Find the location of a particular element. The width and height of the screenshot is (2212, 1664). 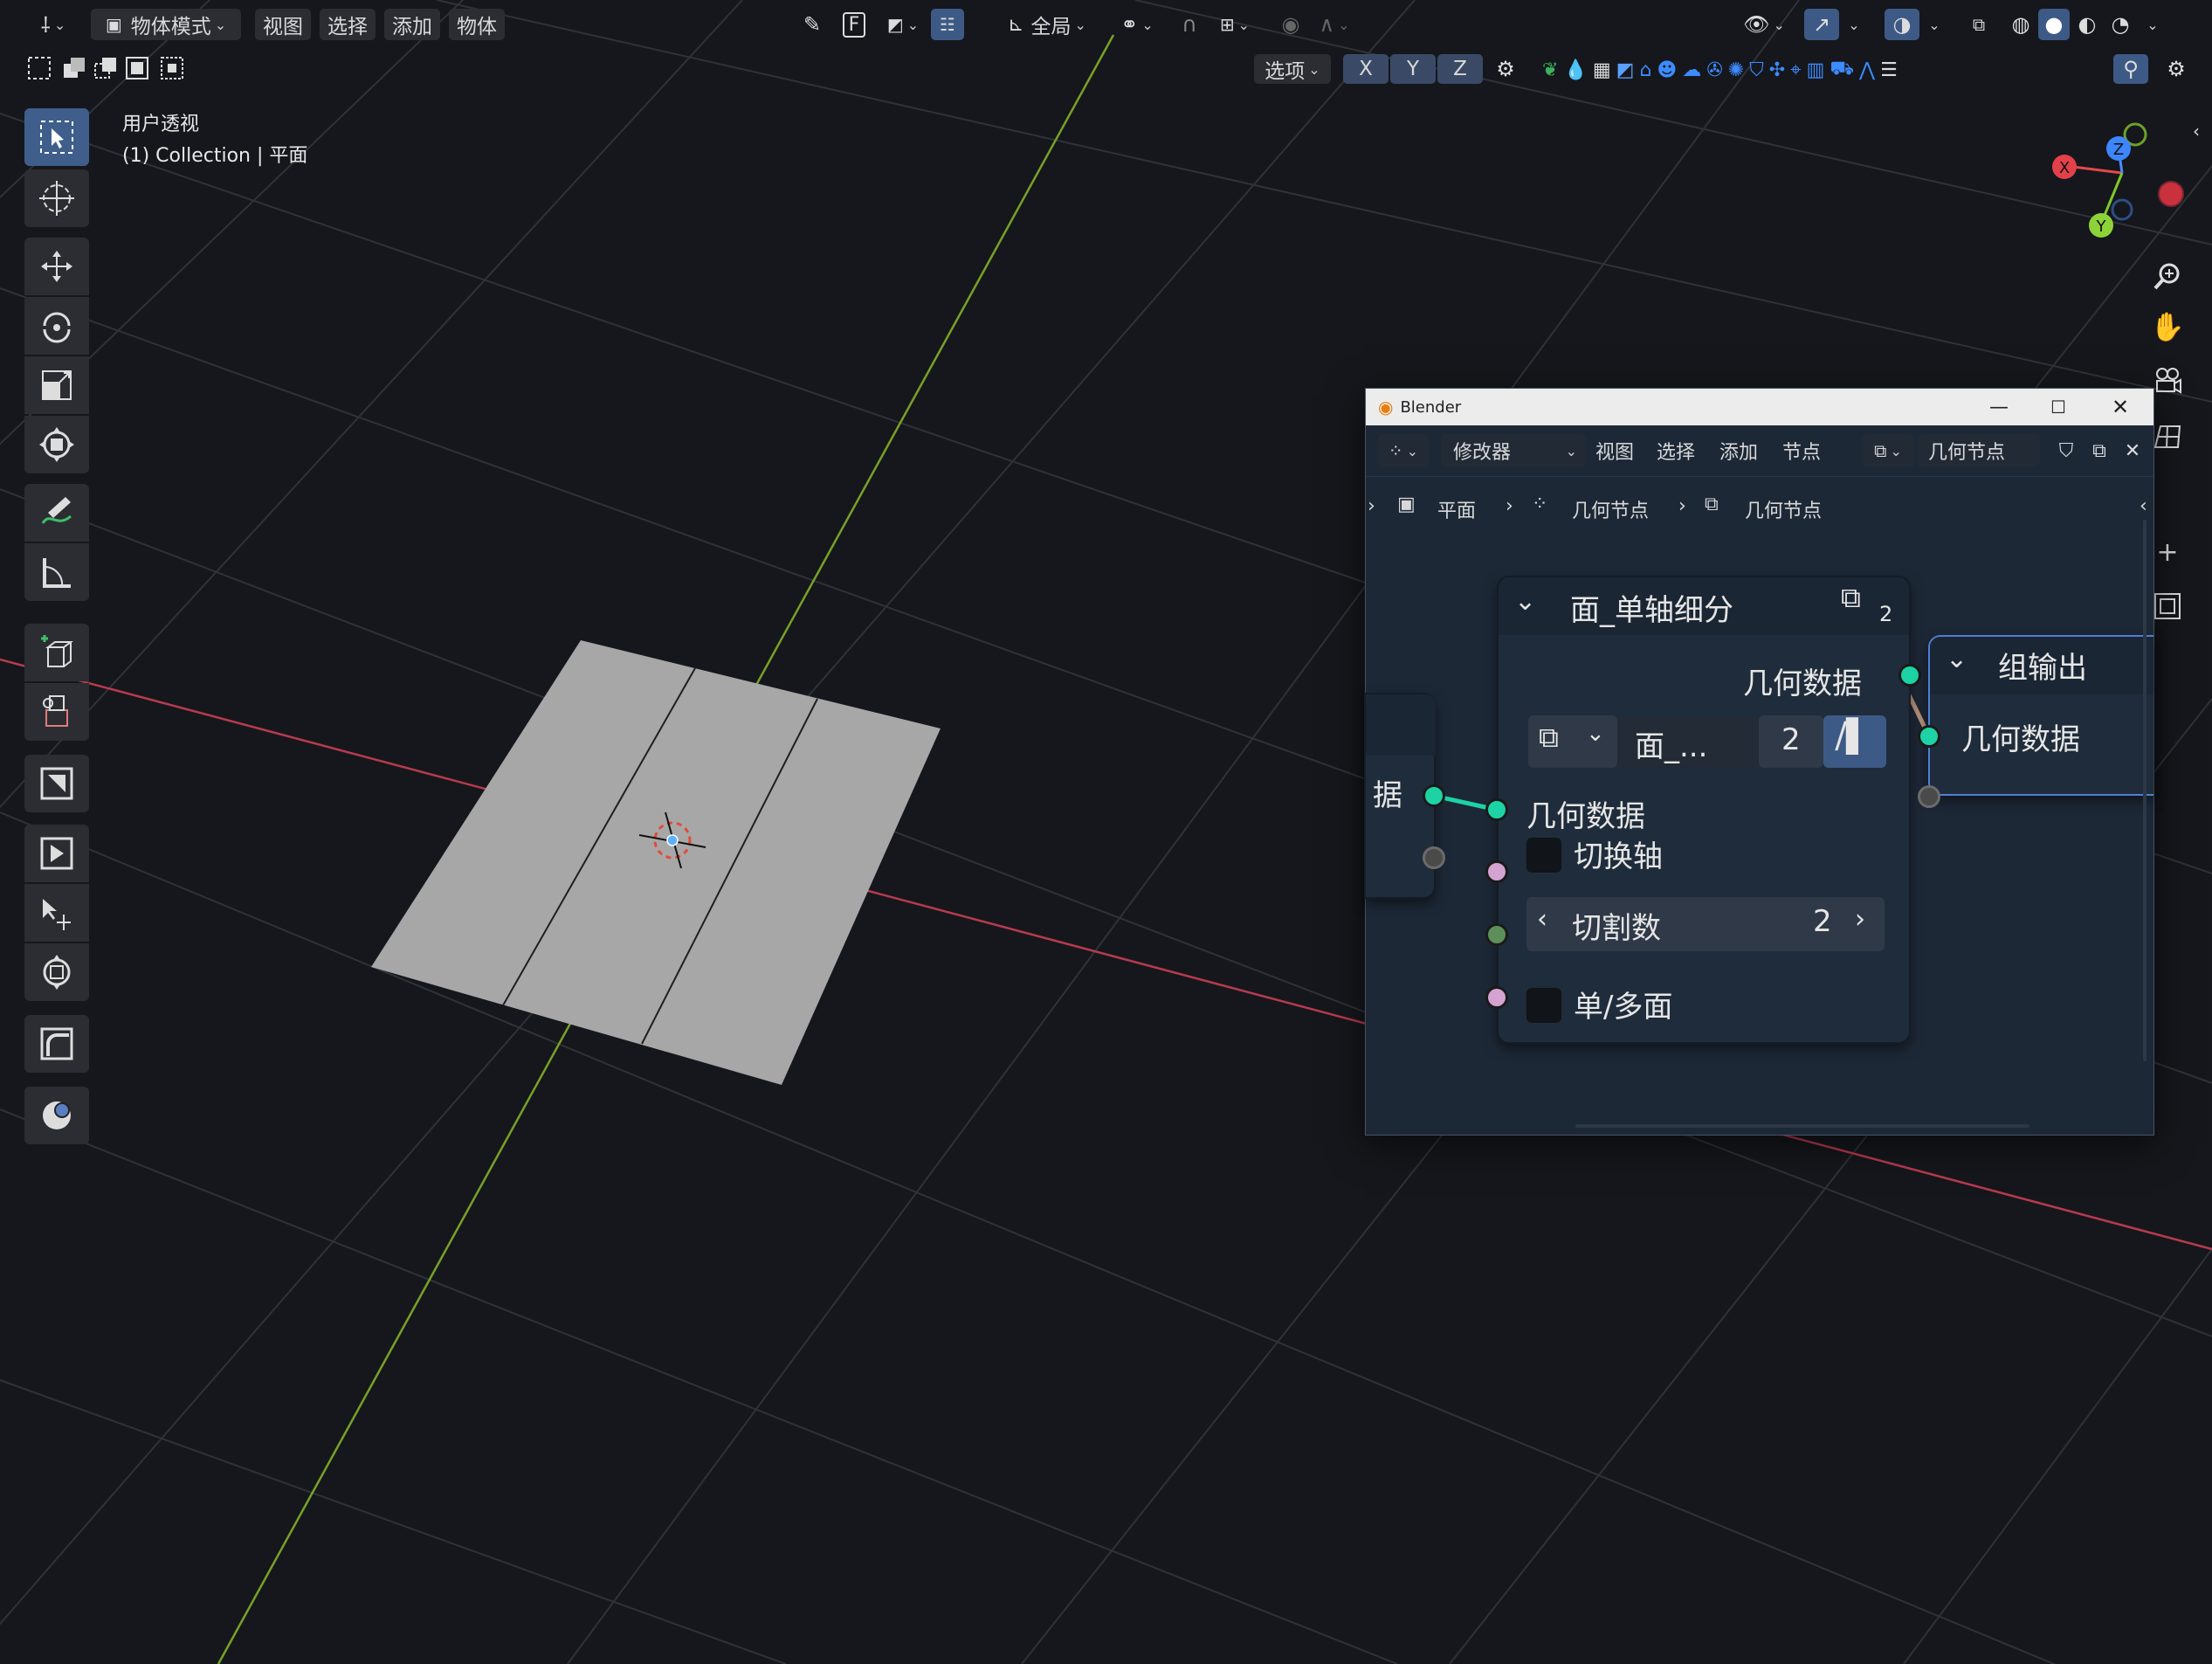

group-node-geometry-input-socket is located at coordinates (1496, 809).